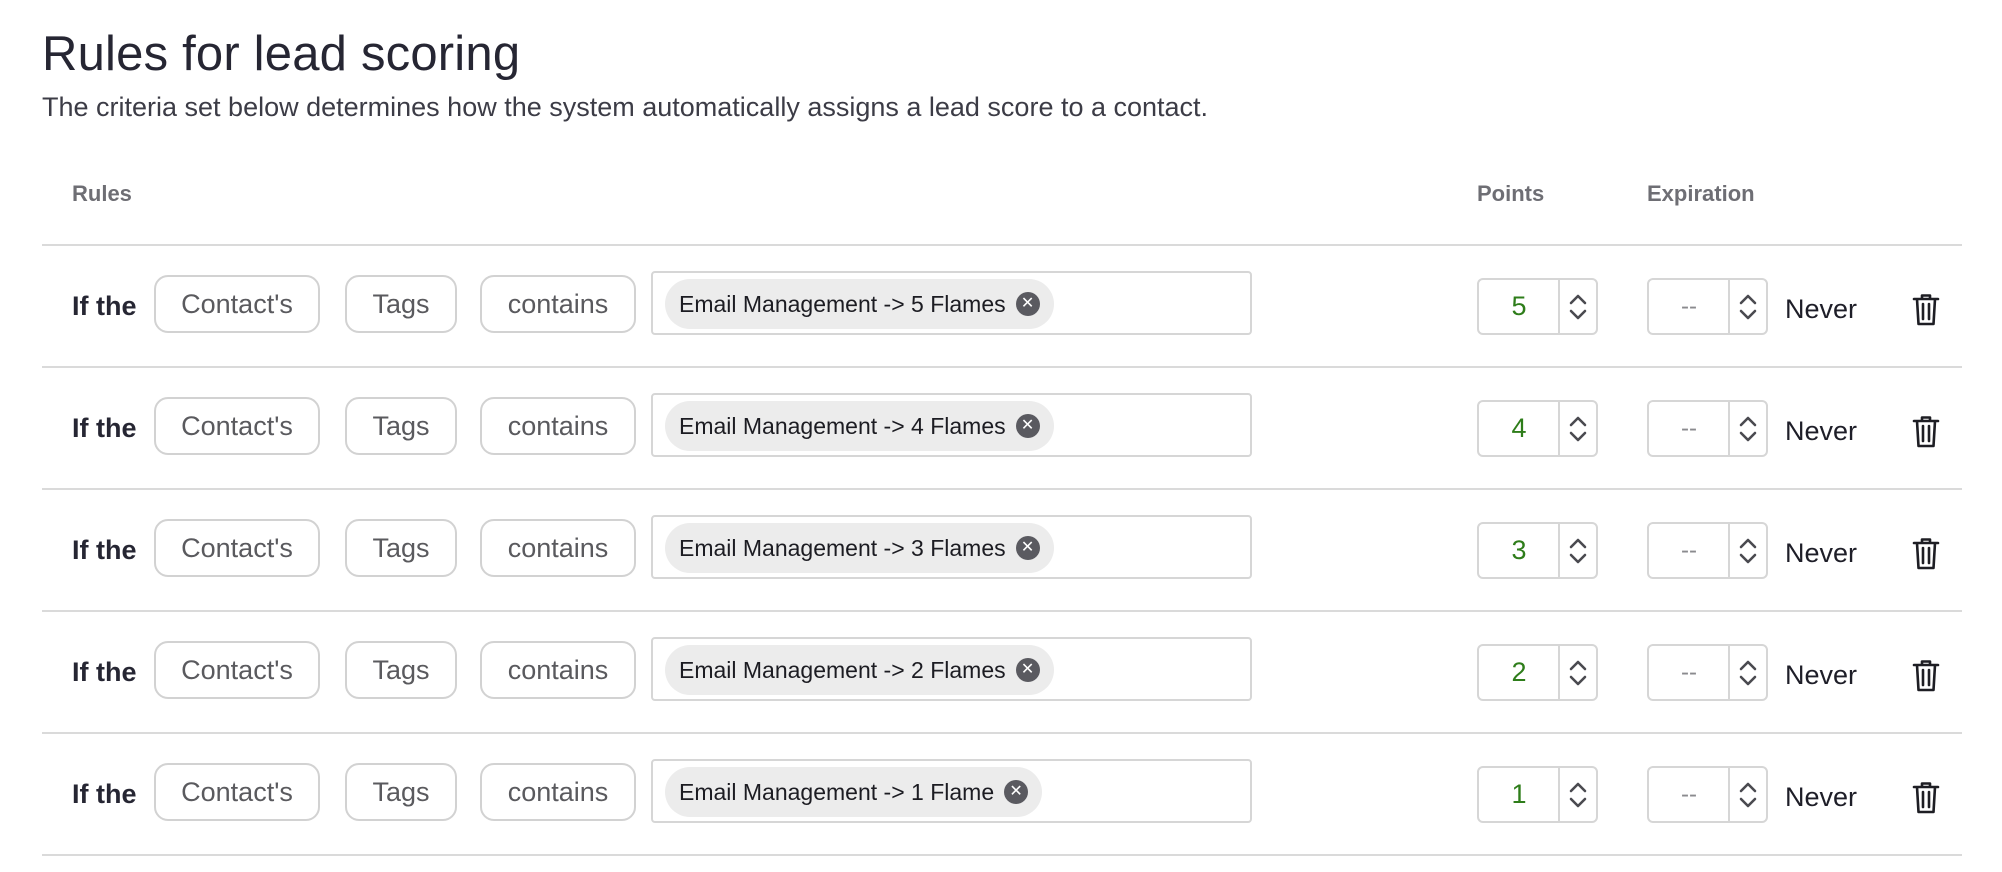  Describe the element at coordinates (837, 791) in the screenshot. I see `tag-chip-label: Email Management -> 1 Flame` at that location.